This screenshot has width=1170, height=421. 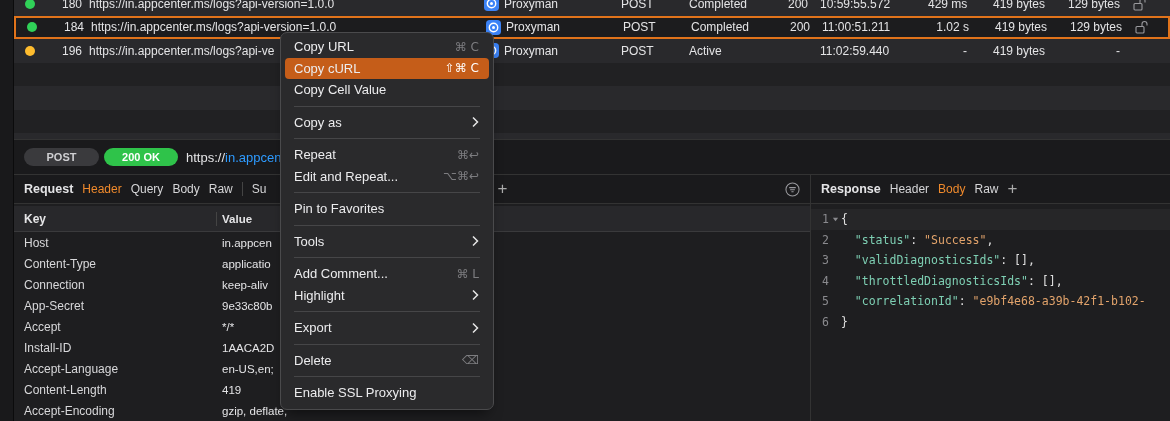 What do you see at coordinates (825, 260) in the screenshot?
I see `line-number: 3` at bounding box center [825, 260].